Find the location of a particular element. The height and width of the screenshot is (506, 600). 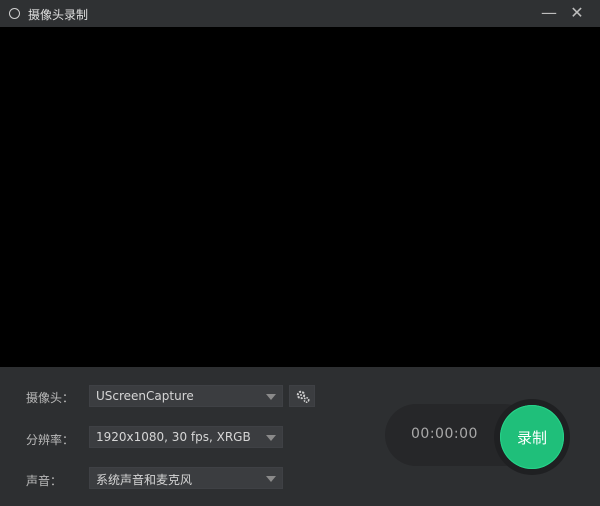

window-title: 摄像头录制 is located at coordinates (58, 15).